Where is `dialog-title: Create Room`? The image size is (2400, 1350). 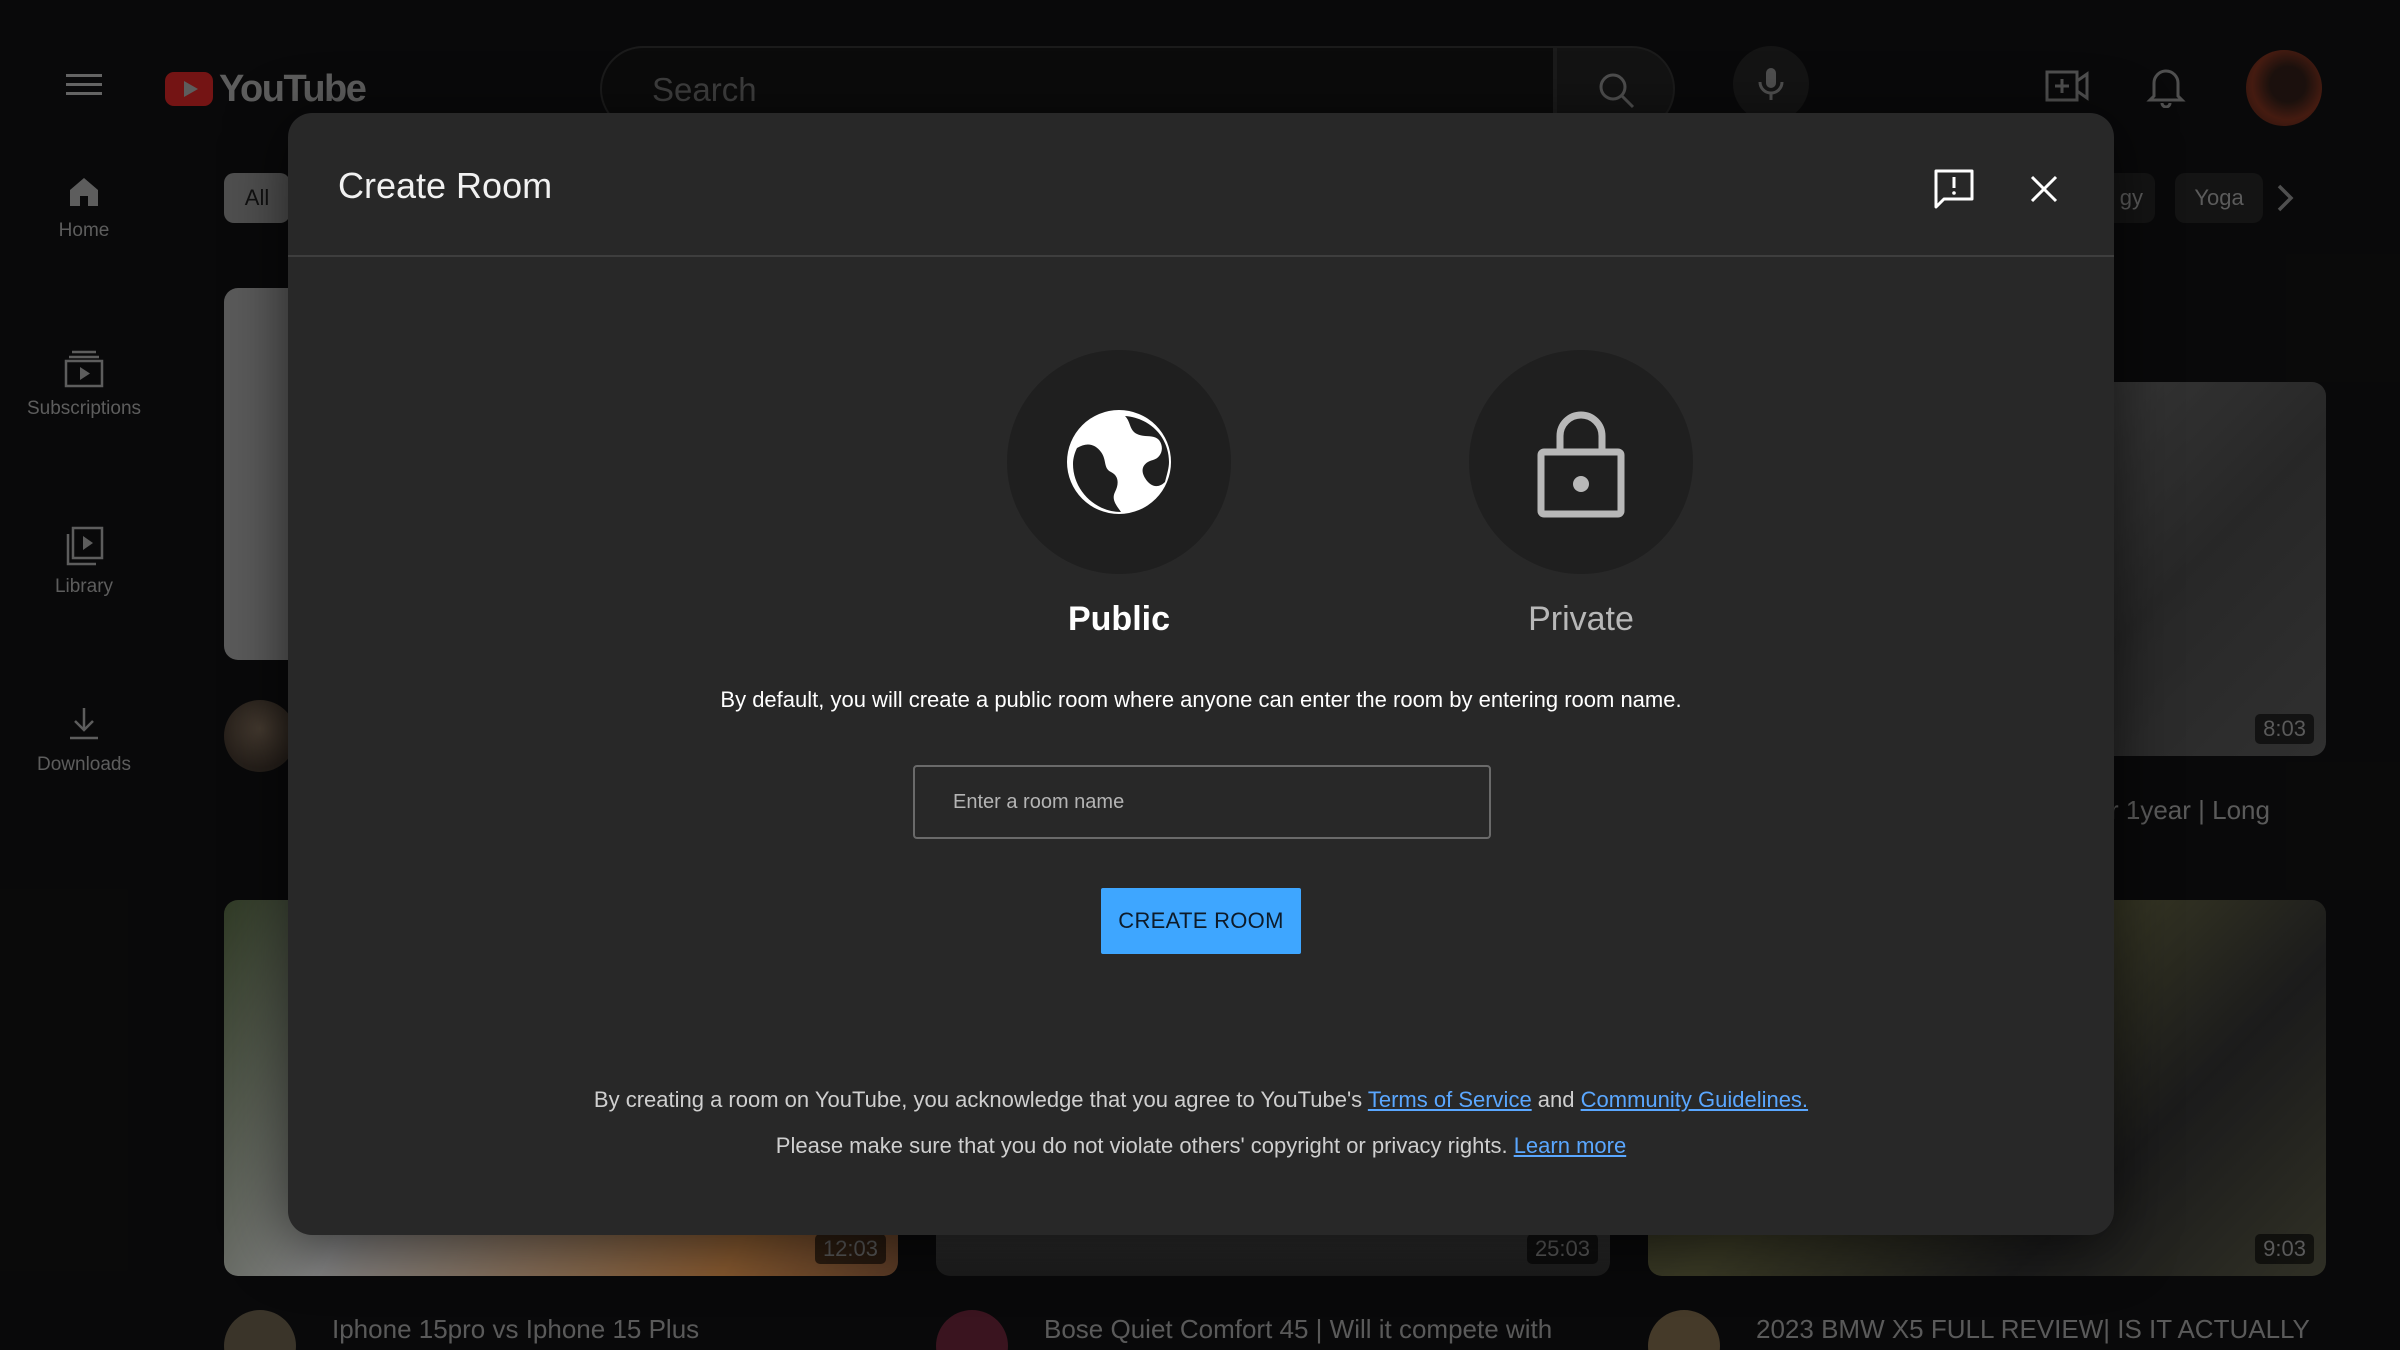
dialog-title: Create Room is located at coordinates (445, 185).